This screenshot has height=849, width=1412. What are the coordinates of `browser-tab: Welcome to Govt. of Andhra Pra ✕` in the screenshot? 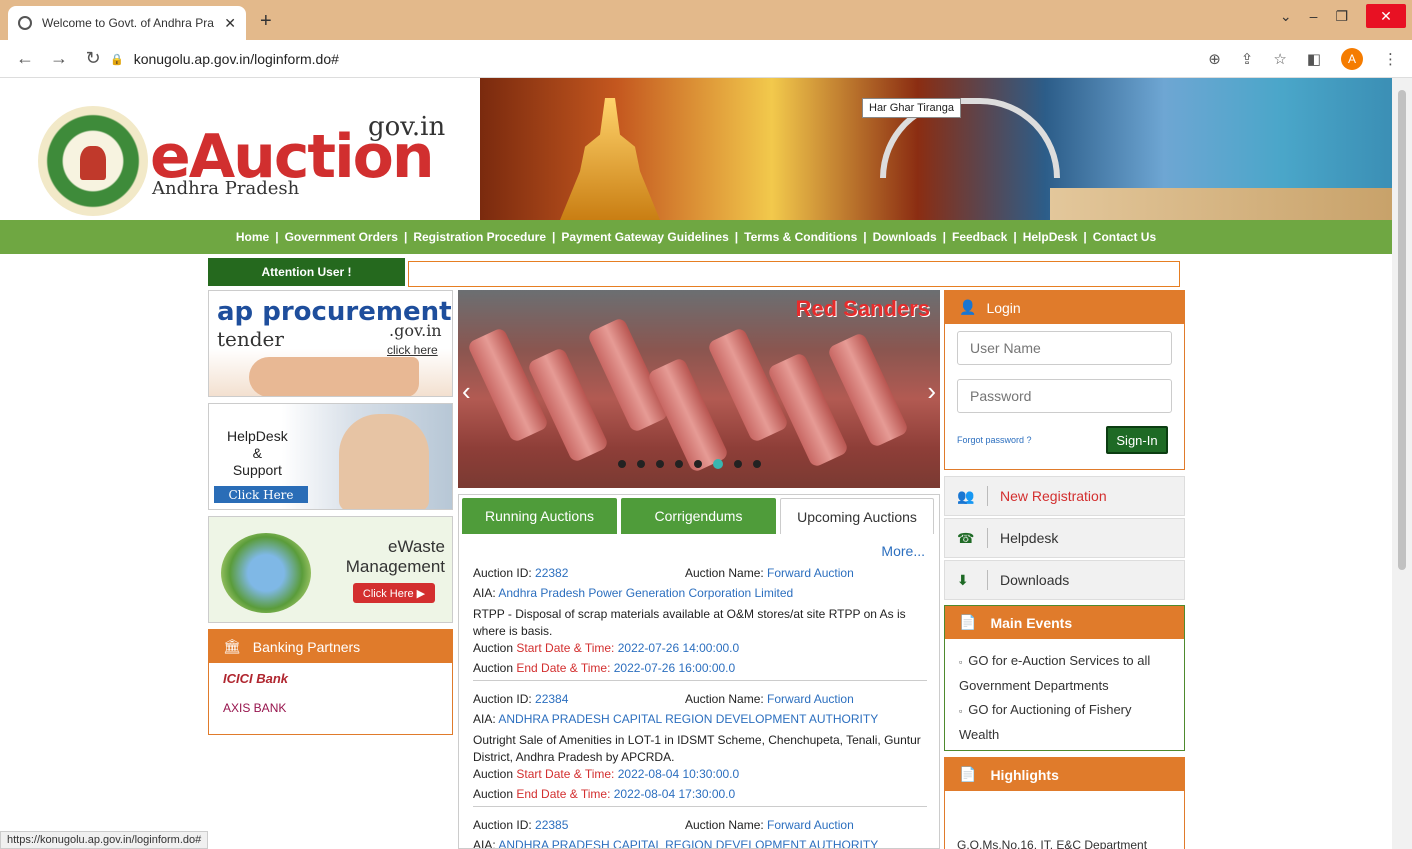 It's located at (127, 23).